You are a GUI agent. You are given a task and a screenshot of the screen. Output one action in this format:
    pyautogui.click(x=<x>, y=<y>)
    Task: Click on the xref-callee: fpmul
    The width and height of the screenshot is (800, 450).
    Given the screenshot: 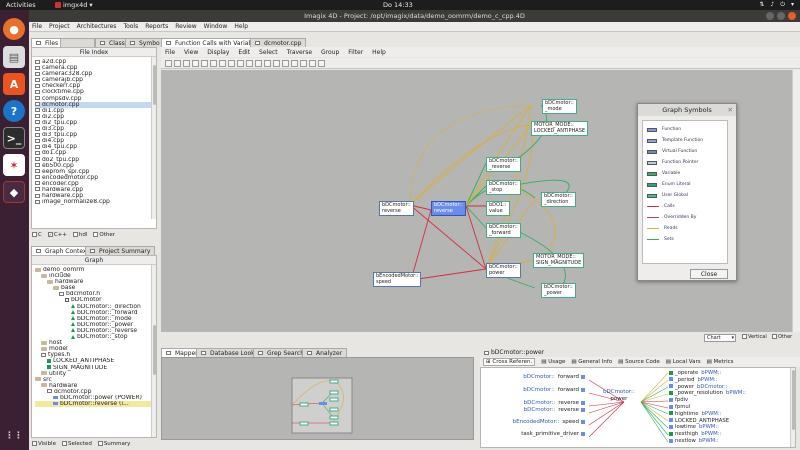 What is the action you would take?
    pyautogui.click(x=681, y=407)
    